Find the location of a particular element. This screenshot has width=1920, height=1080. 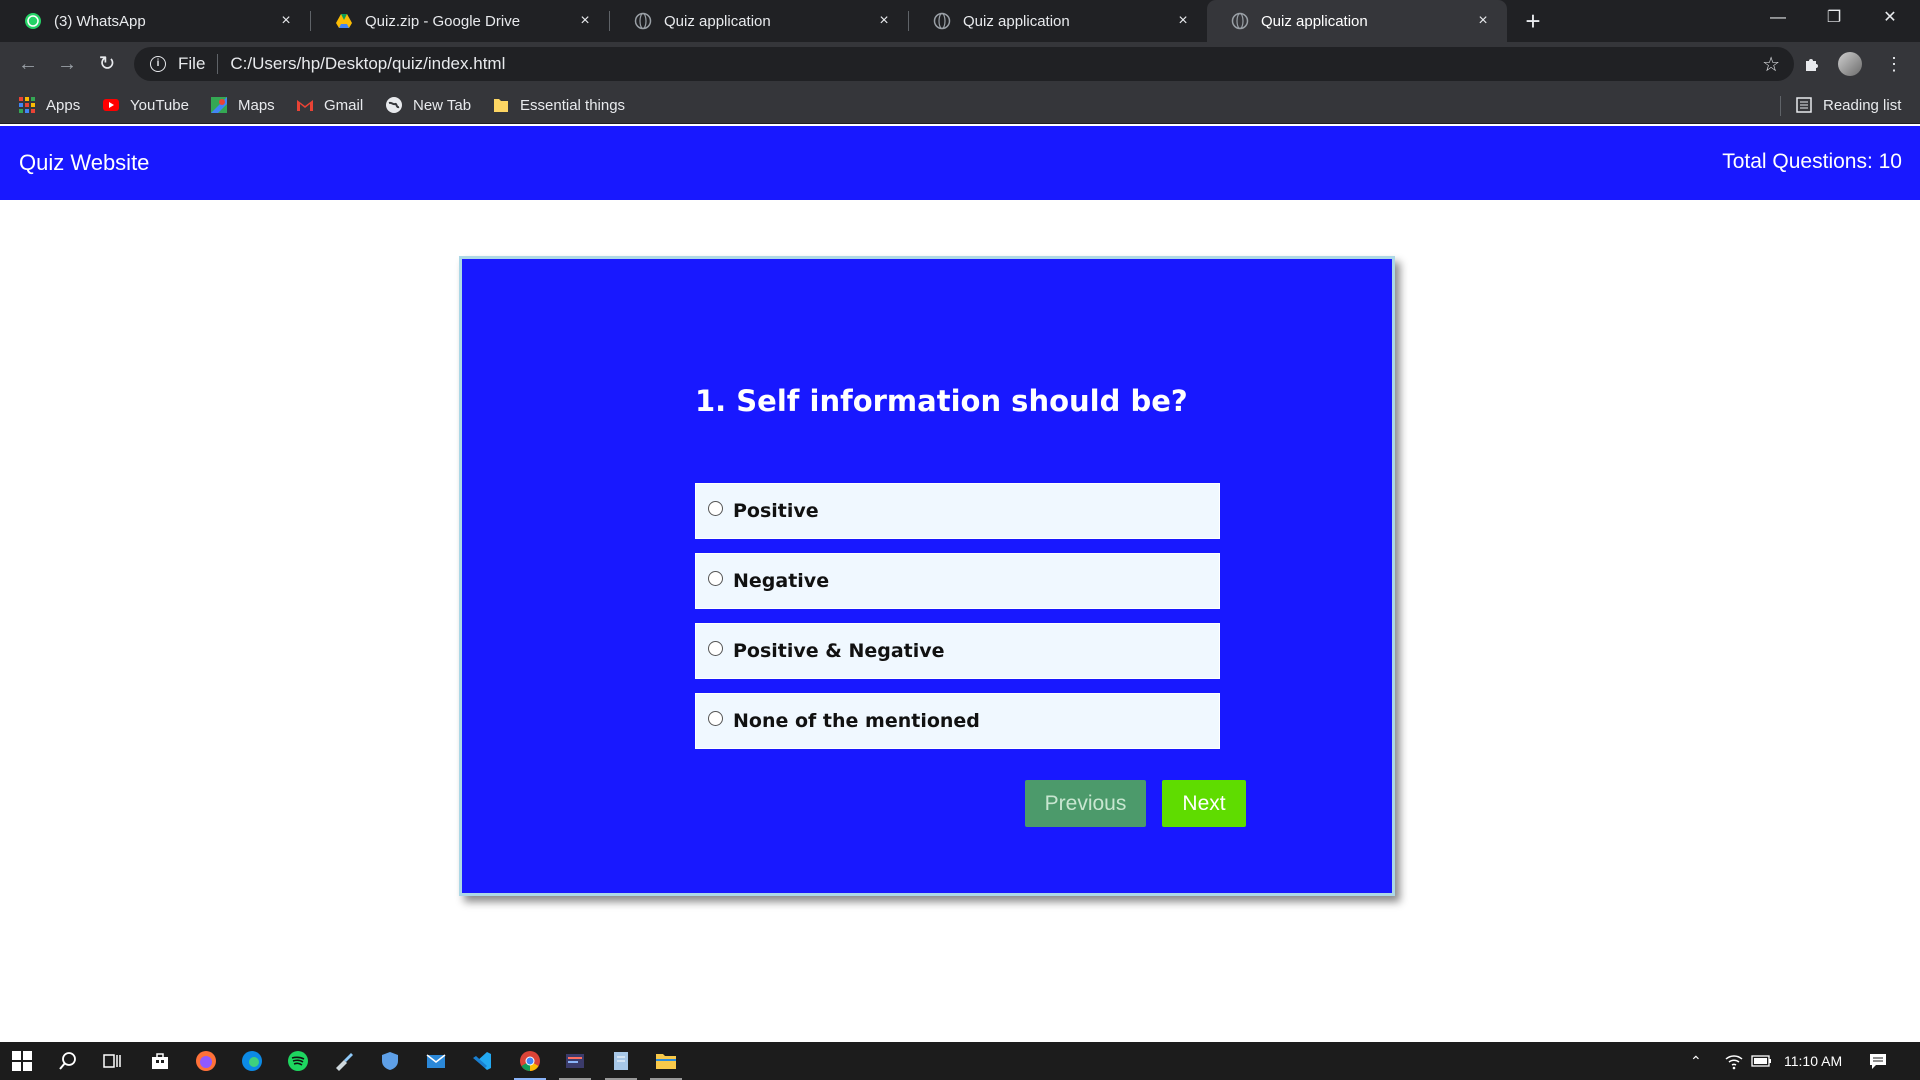

task-view-icon is located at coordinates (112, 1061).